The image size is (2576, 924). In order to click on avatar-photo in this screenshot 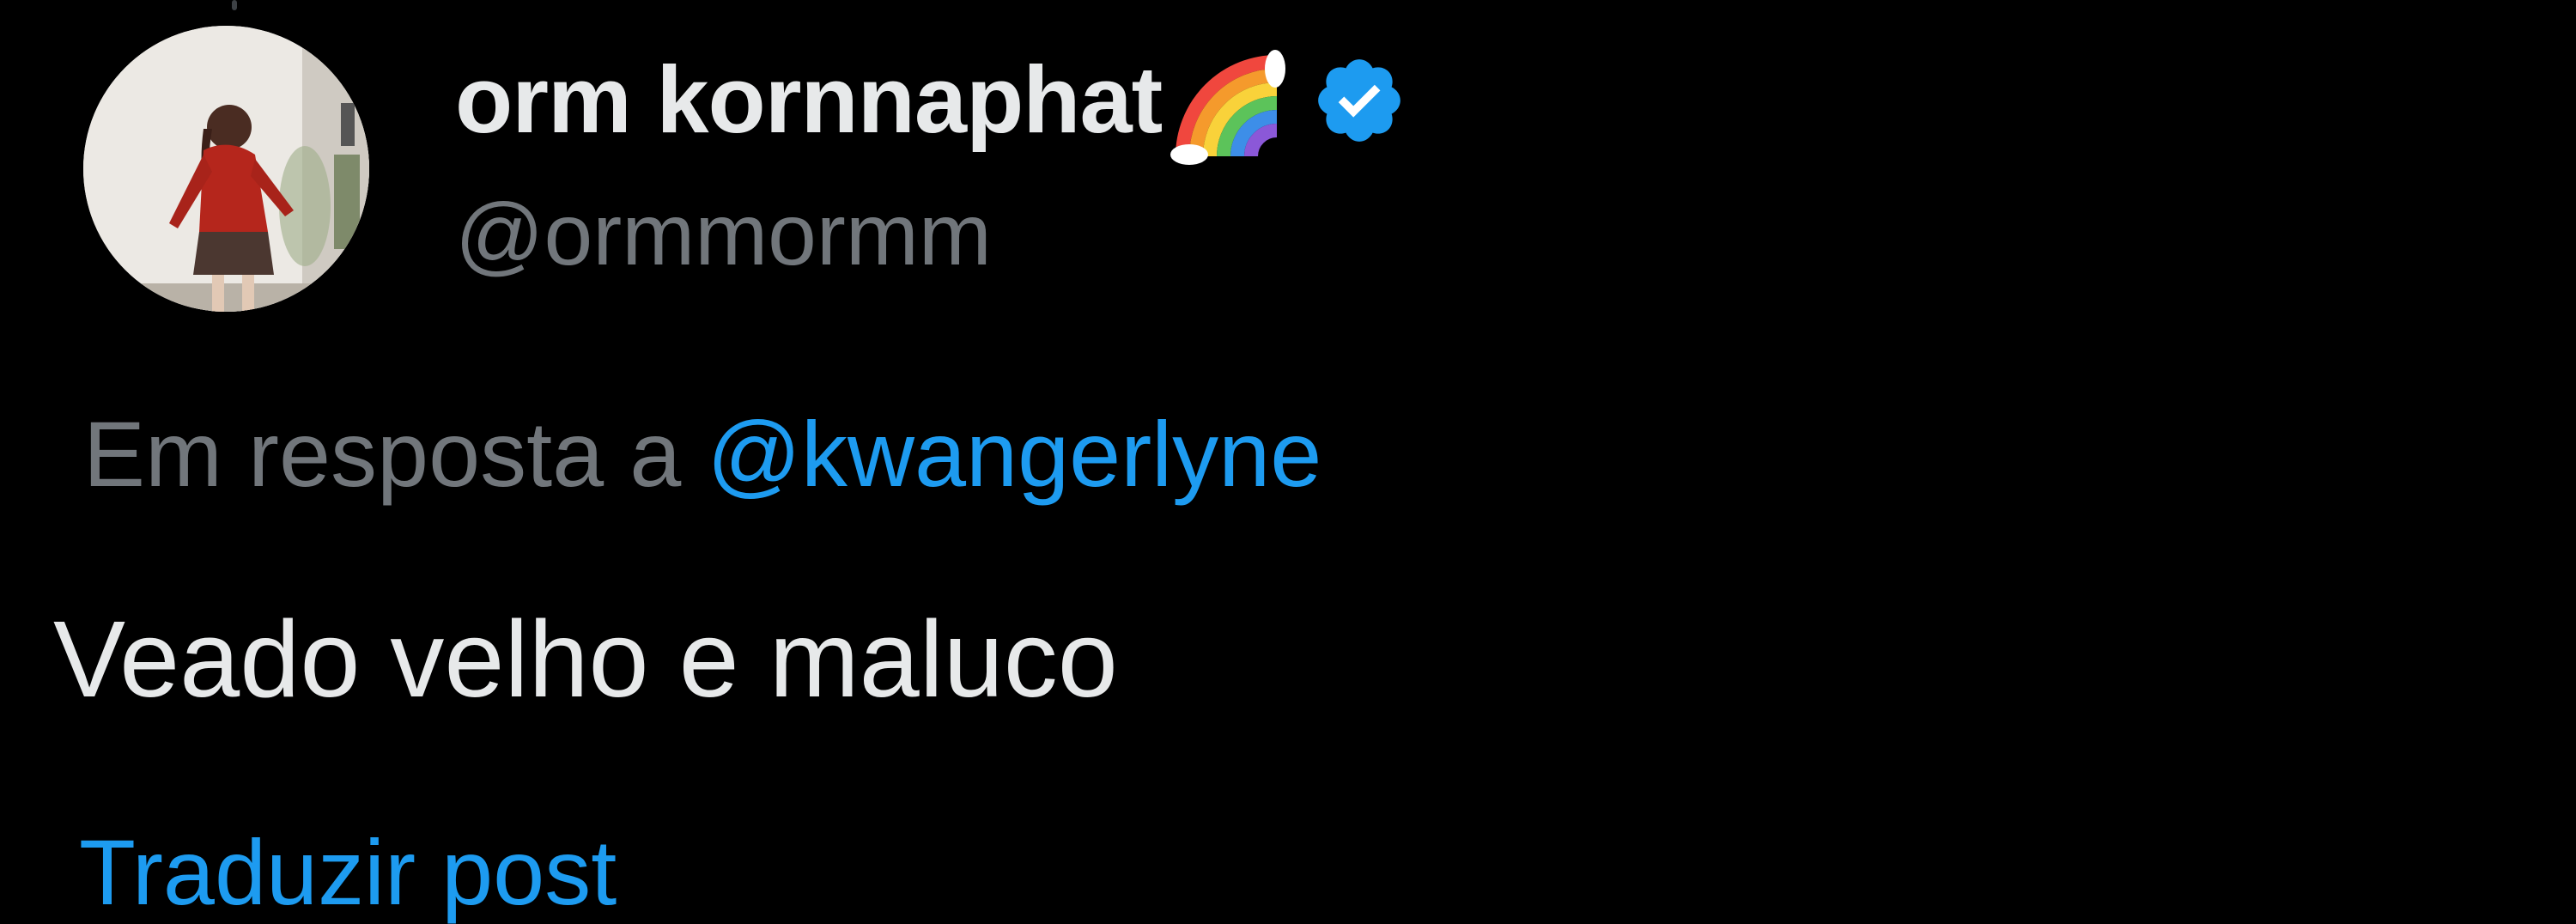, I will do `click(226, 169)`.